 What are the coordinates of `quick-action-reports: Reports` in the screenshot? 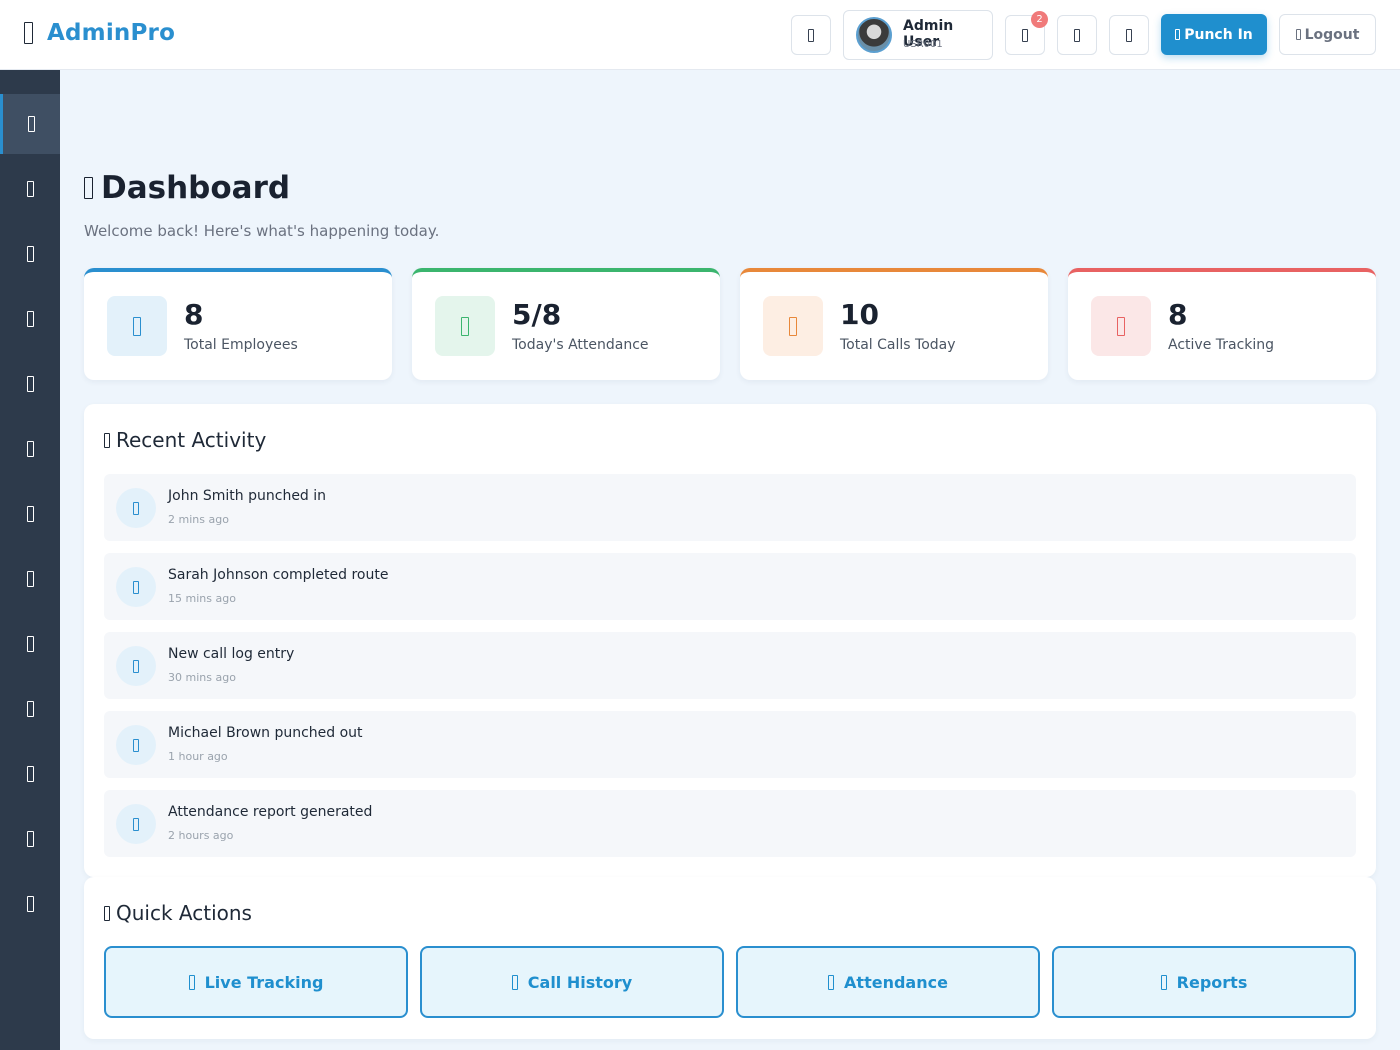 It's located at (1204, 982).